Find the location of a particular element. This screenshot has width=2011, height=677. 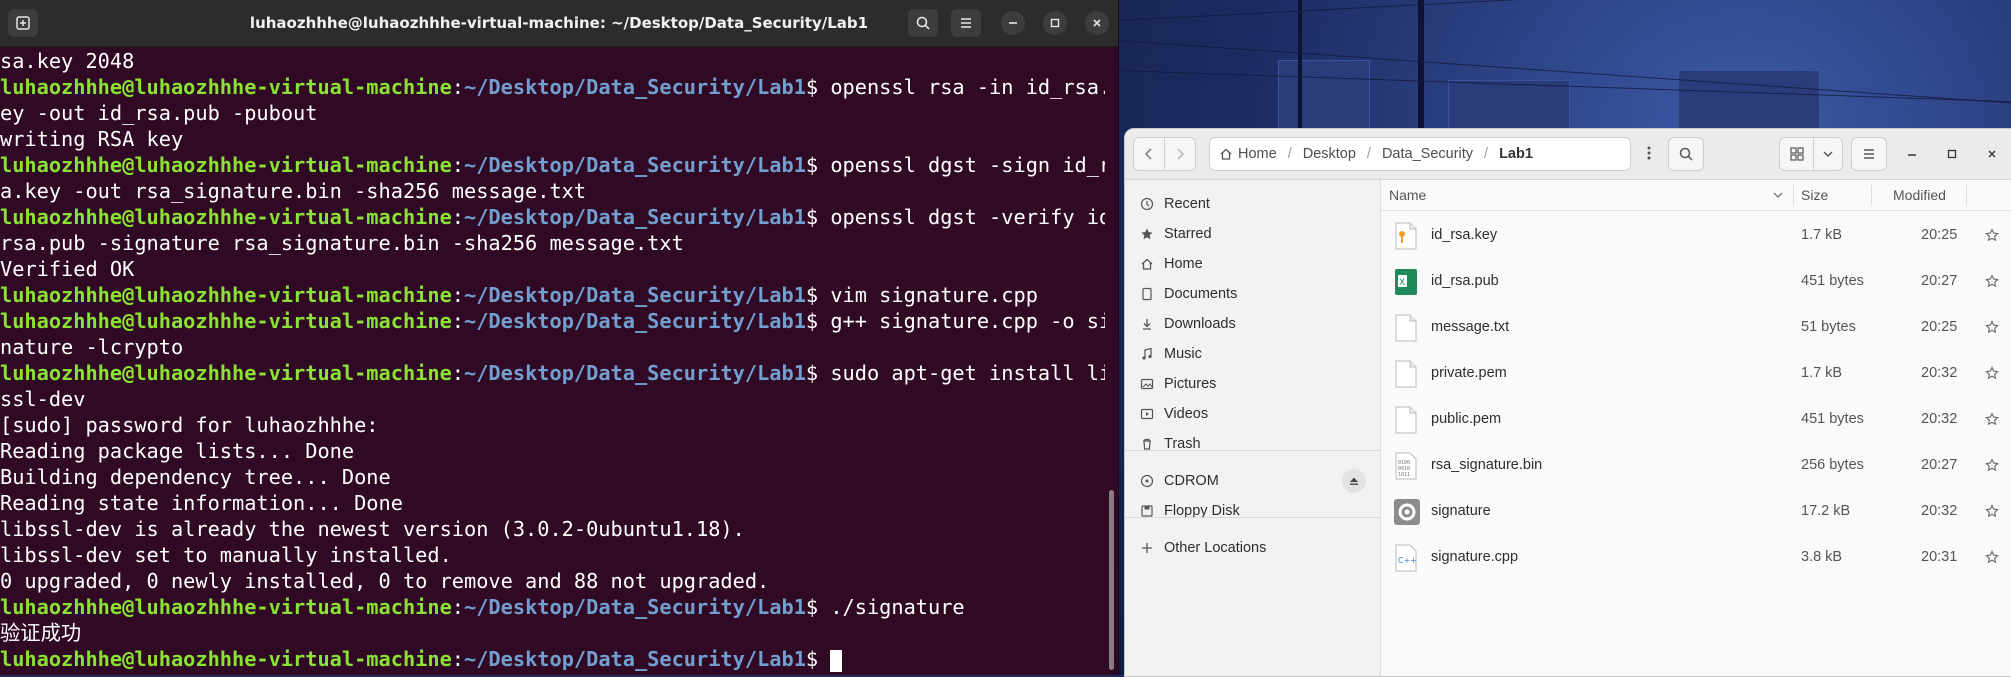

file-row: Xid_rsa.pub 451 bytes 20:27 is located at coordinates (1696, 281).